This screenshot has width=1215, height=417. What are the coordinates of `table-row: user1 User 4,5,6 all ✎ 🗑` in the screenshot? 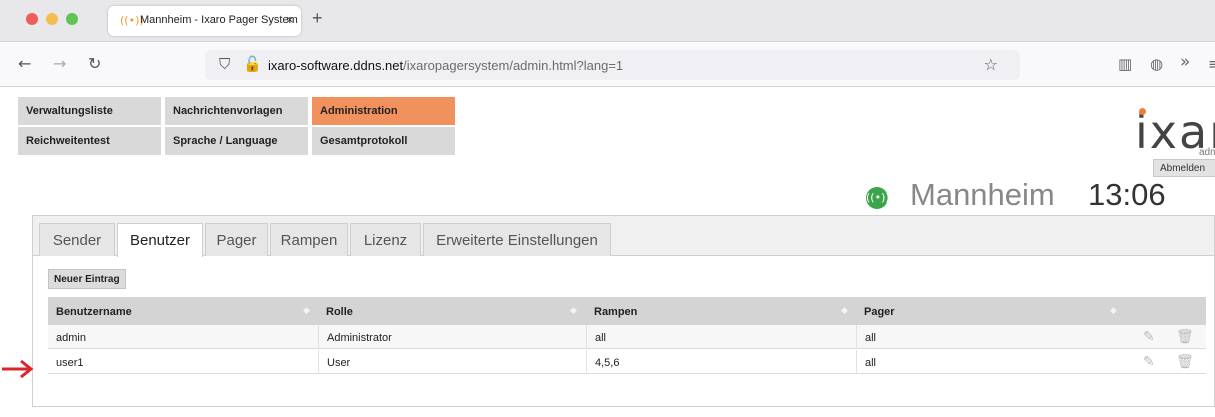 It's located at (627, 362).